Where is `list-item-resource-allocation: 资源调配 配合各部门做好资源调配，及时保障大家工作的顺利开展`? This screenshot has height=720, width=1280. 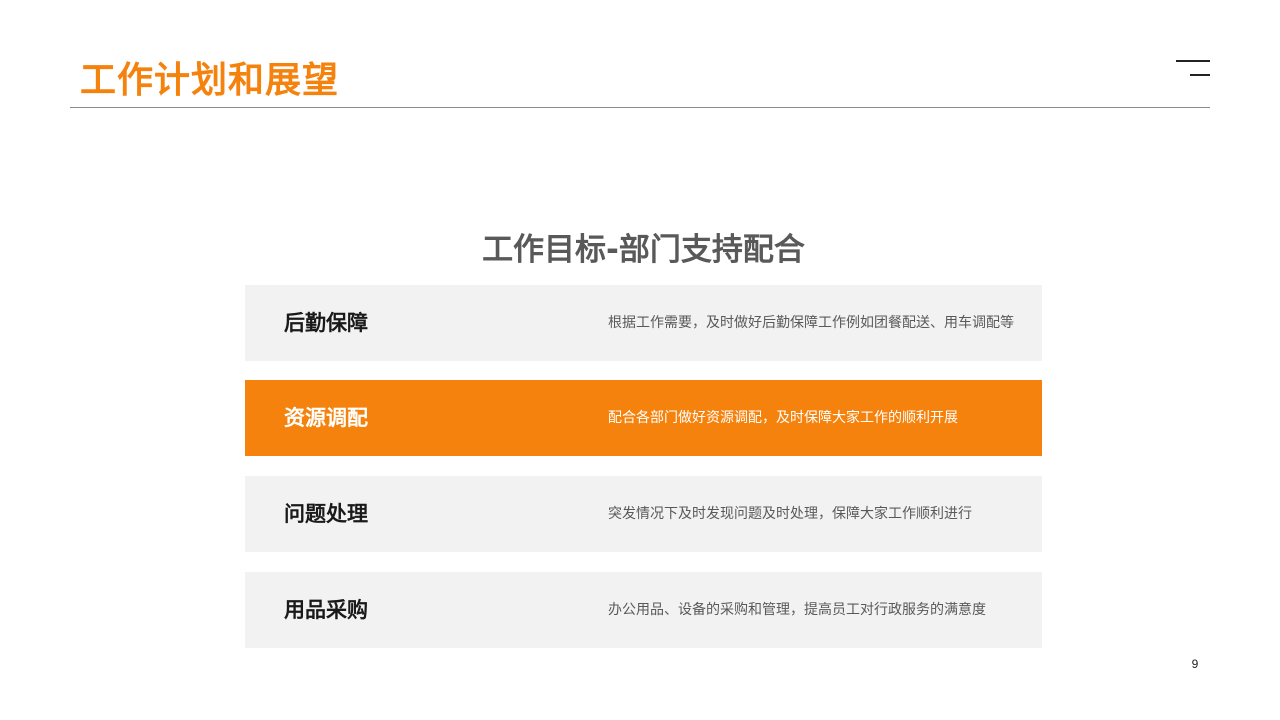
list-item-resource-allocation: 资源调配 配合各部门做好资源调配，及时保障大家工作的顺利开展 is located at coordinates (643, 418).